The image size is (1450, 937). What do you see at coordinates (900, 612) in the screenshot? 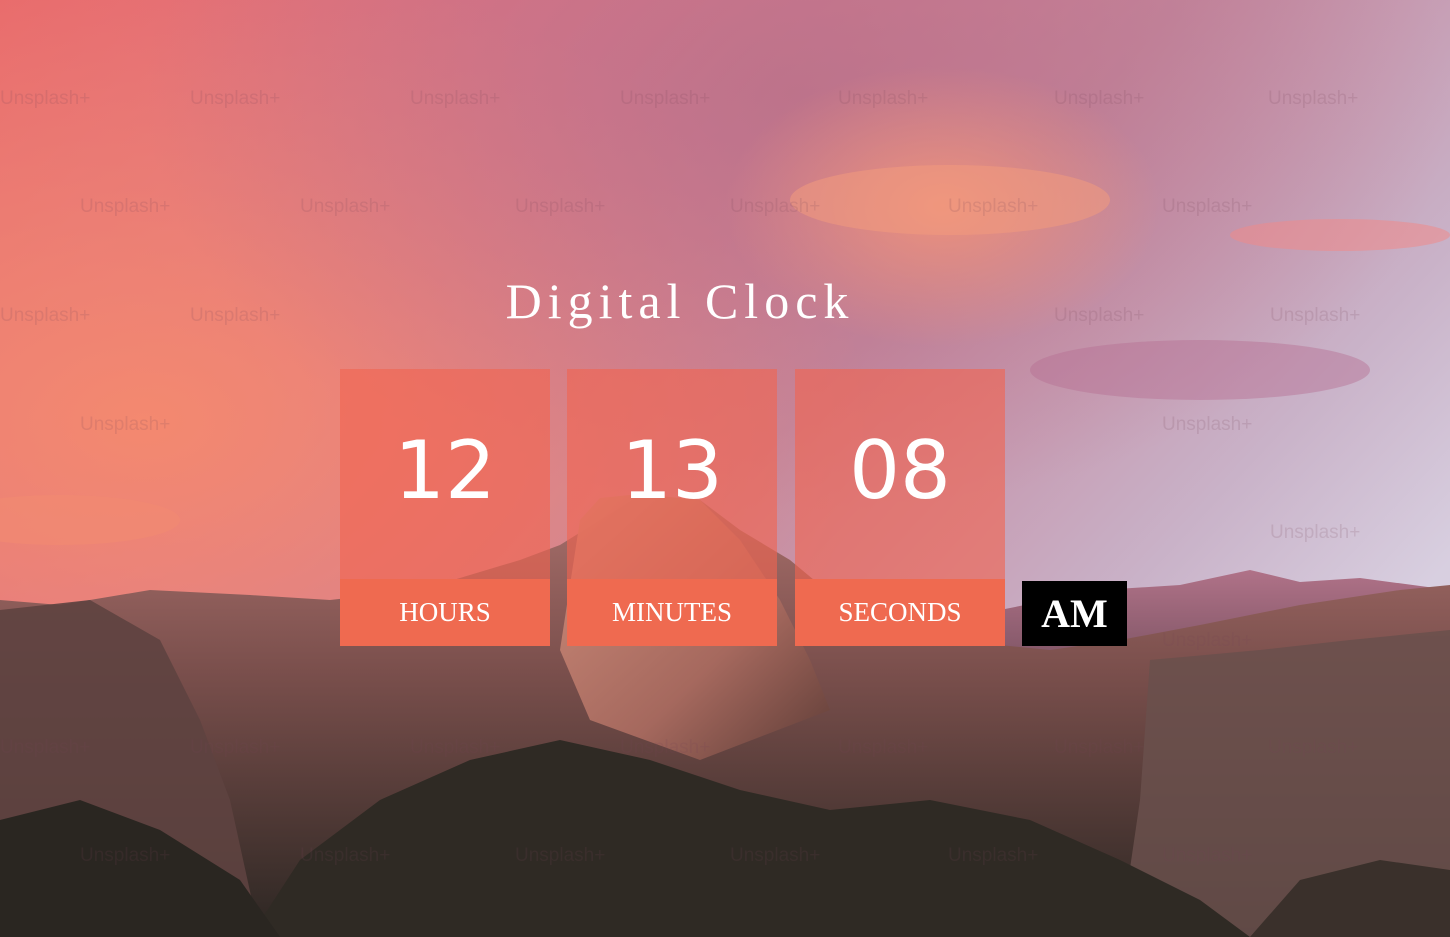
I see `seconds-label: SECONDS` at bounding box center [900, 612].